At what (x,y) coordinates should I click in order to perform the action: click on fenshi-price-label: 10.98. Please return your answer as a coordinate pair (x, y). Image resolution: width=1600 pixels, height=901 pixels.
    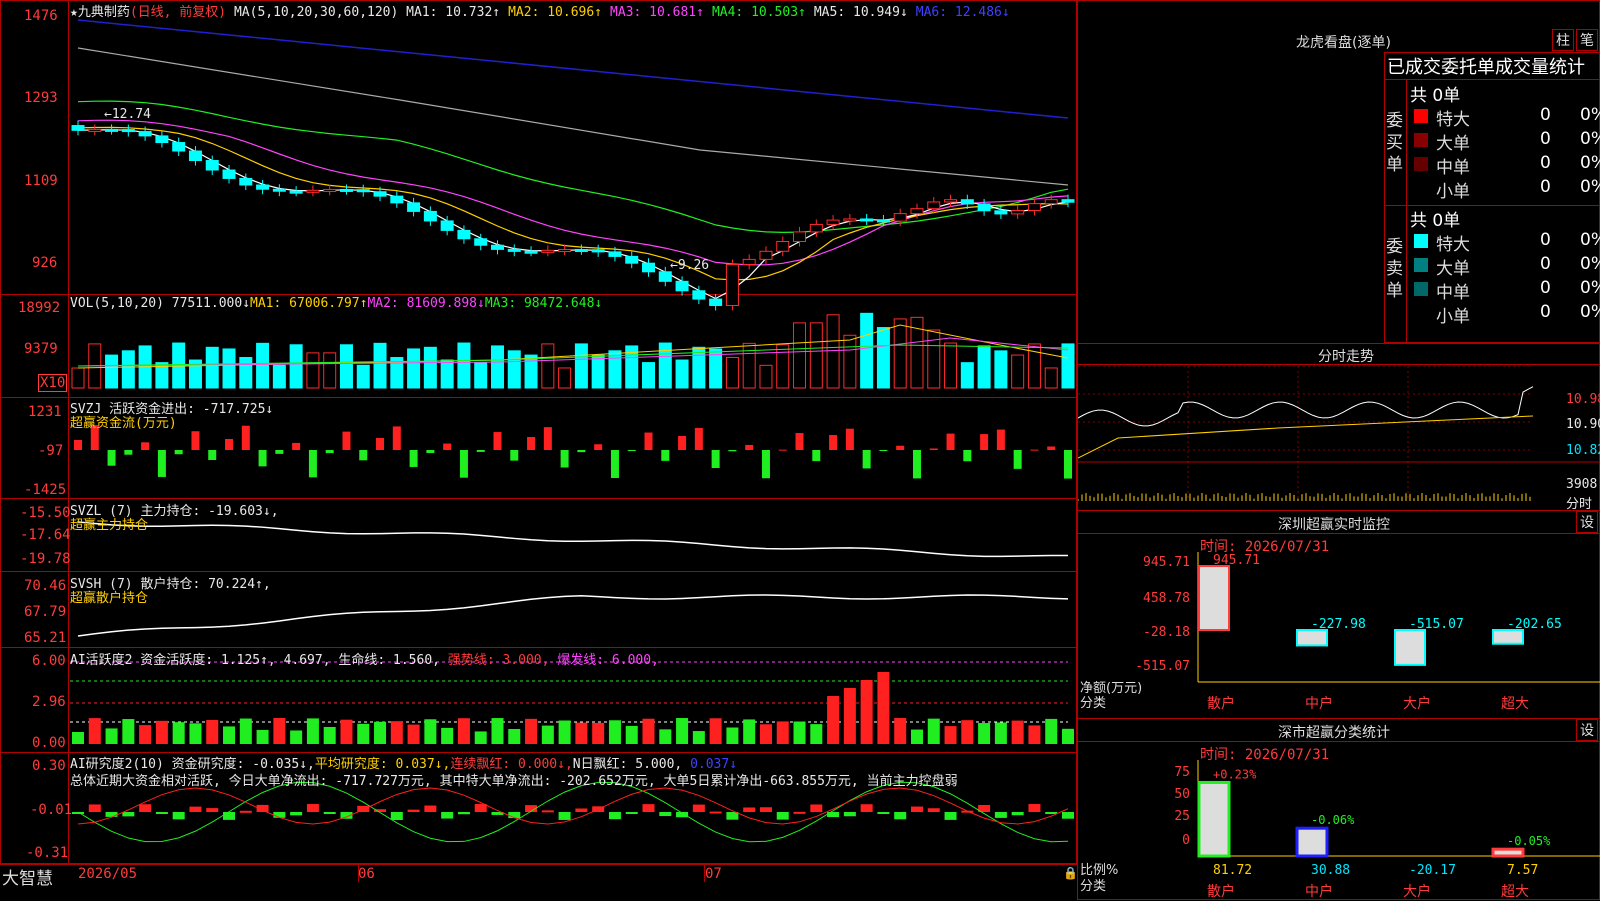
    Looking at the image, I should click on (1583, 399).